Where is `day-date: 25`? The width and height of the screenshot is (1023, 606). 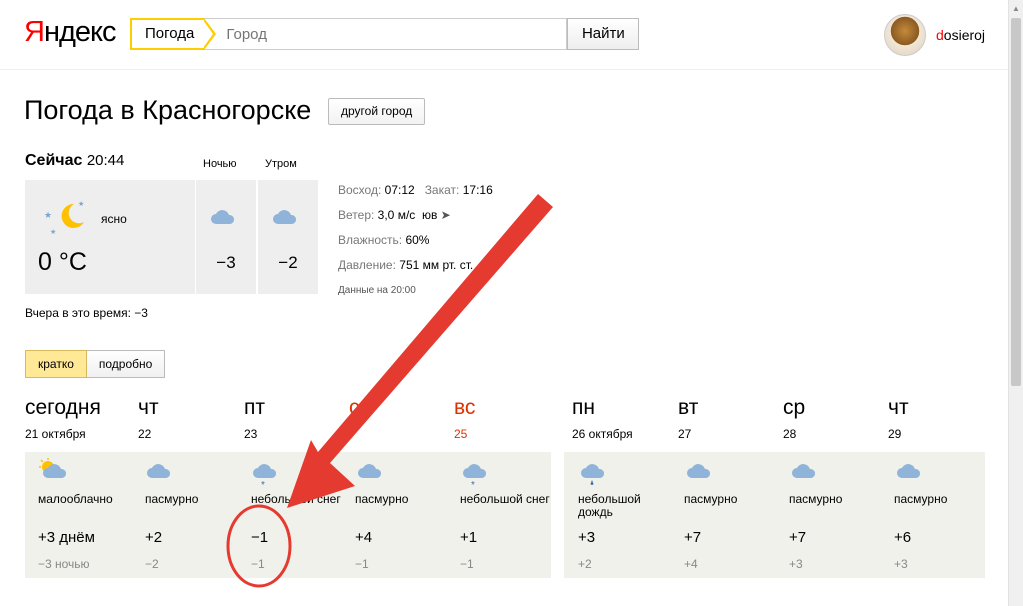
day-date: 25 is located at coordinates (461, 434).